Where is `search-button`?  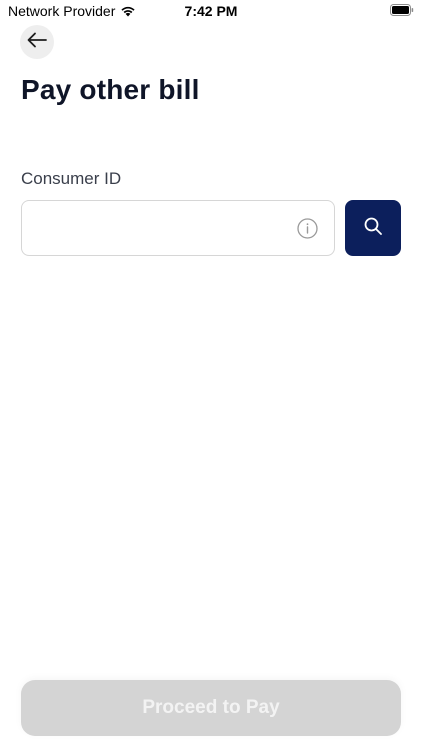 search-button is located at coordinates (373, 228).